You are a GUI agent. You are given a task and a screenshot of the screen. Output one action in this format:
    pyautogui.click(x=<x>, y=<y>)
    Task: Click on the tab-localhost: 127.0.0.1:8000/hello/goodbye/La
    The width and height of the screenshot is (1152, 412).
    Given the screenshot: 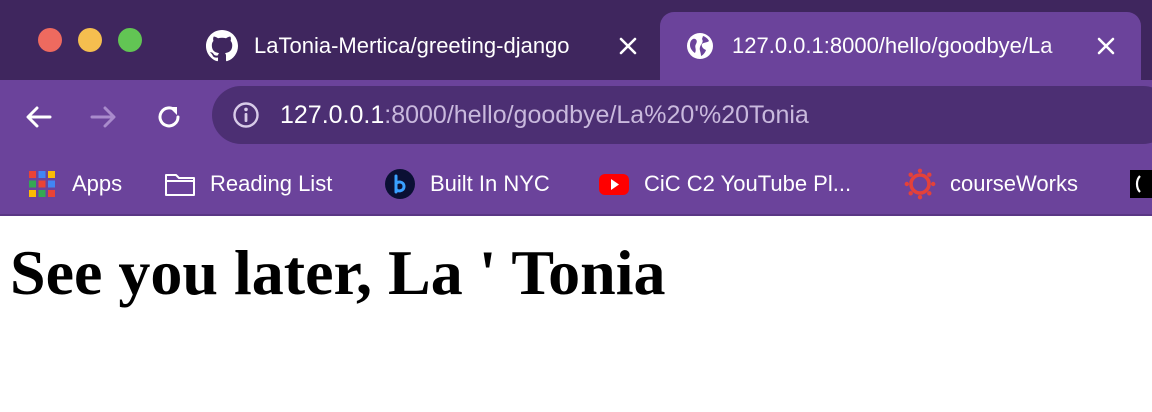 What is the action you would take?
    pyautogui.click(x=900, y=46)
    